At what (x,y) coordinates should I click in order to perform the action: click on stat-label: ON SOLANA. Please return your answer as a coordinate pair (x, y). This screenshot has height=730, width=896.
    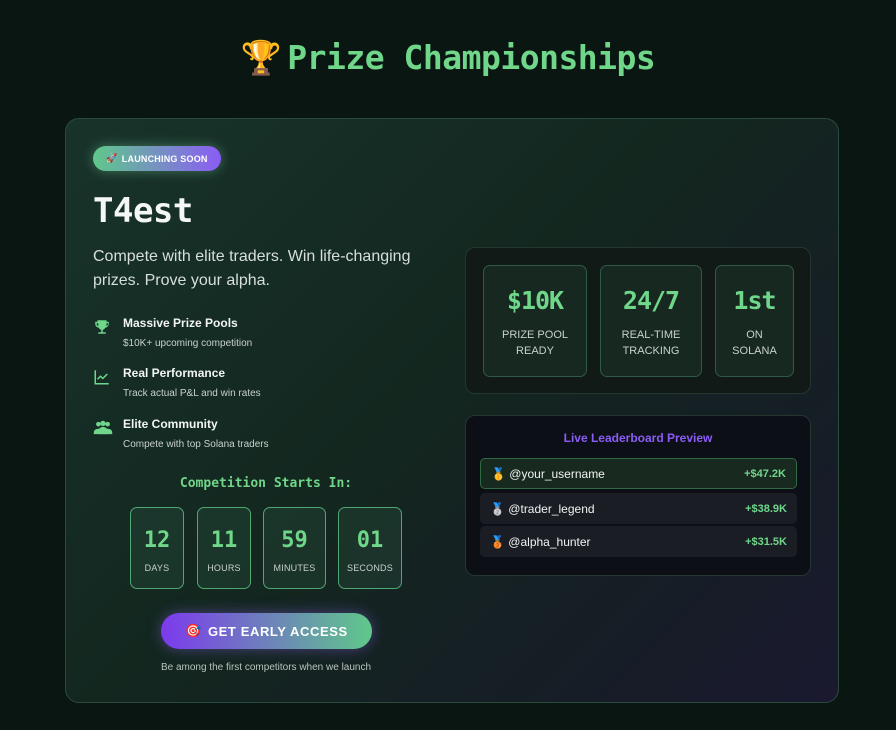
    Looking at the image, I should click on (754, 343).